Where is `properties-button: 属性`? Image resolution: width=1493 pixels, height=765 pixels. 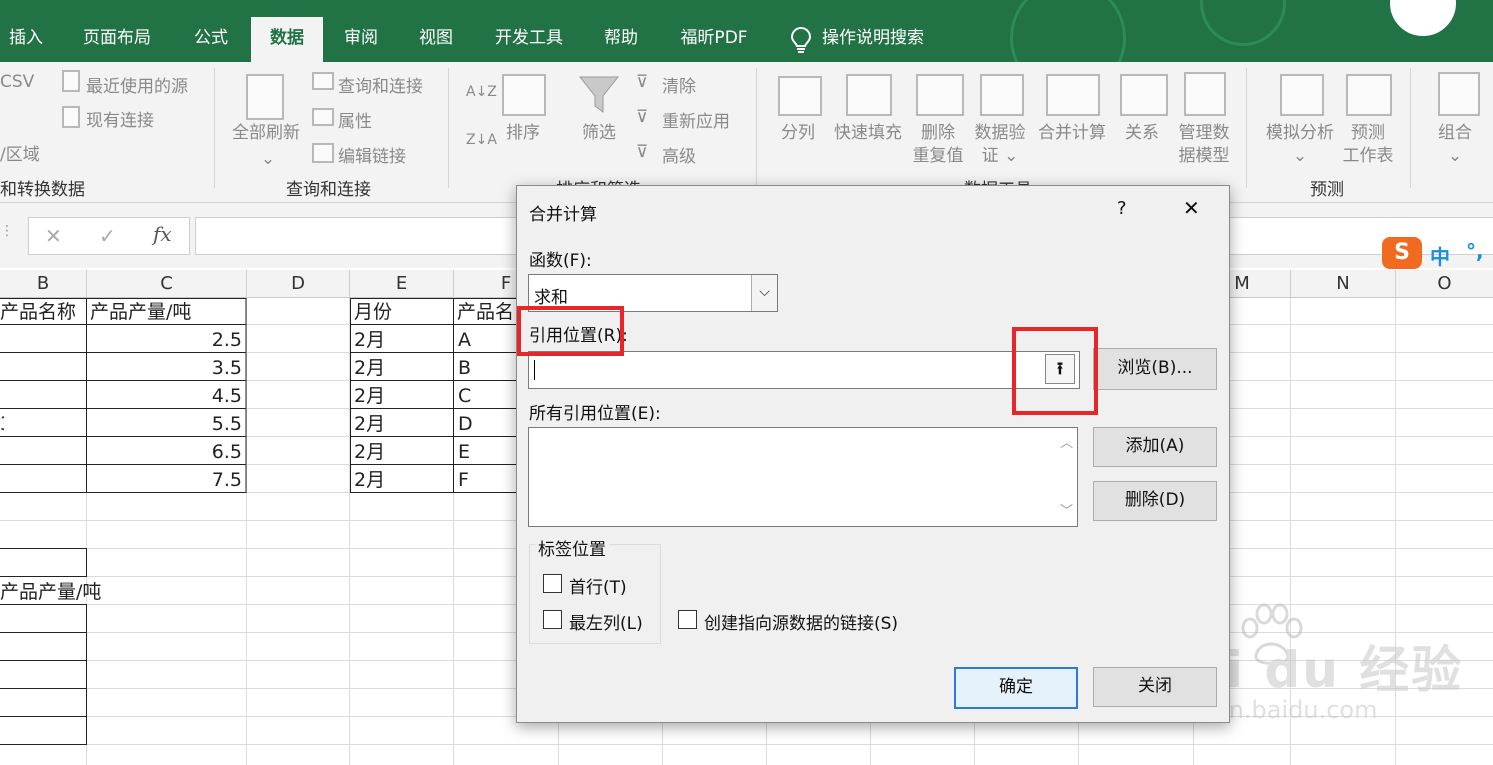 properties-button: 属性 is located at coordinates (355, 119).